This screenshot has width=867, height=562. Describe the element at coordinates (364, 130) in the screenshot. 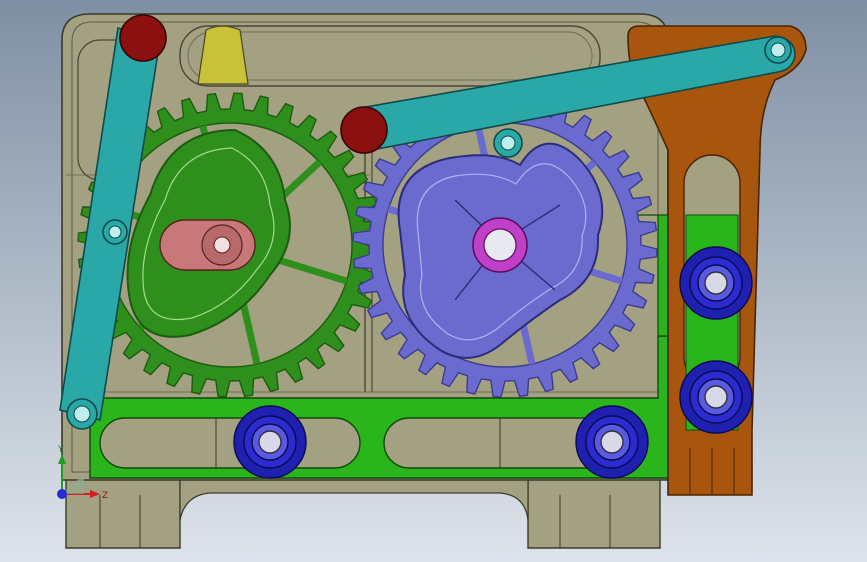

I see `pivot-pin-center` at that location.